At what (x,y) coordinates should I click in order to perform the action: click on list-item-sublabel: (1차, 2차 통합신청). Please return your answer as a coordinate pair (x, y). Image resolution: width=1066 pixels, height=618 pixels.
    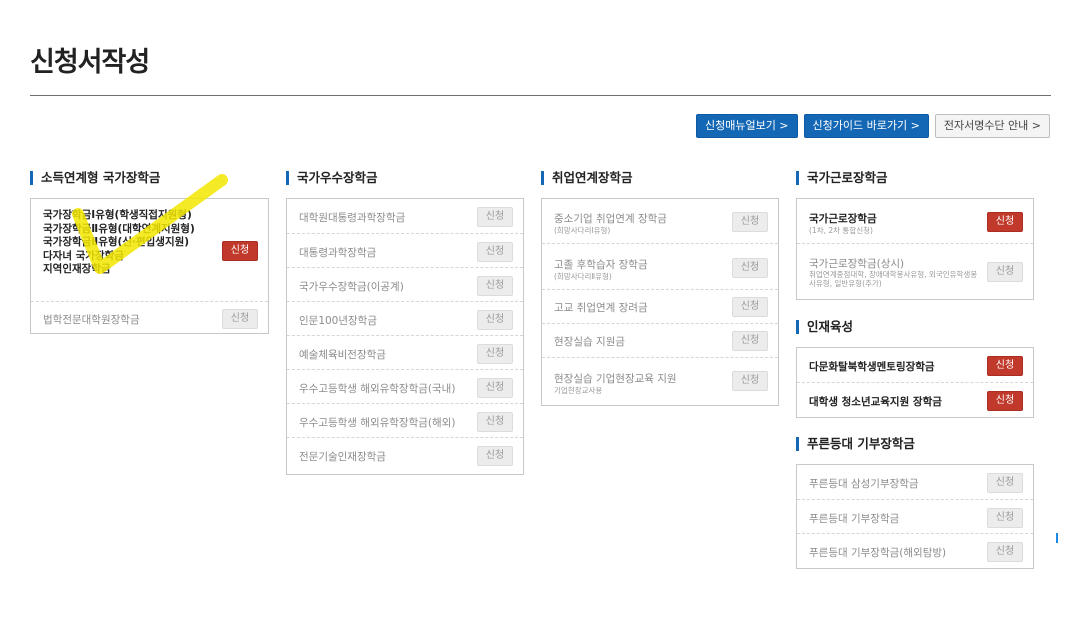
    Looking at the image, I should click on (841, 230).